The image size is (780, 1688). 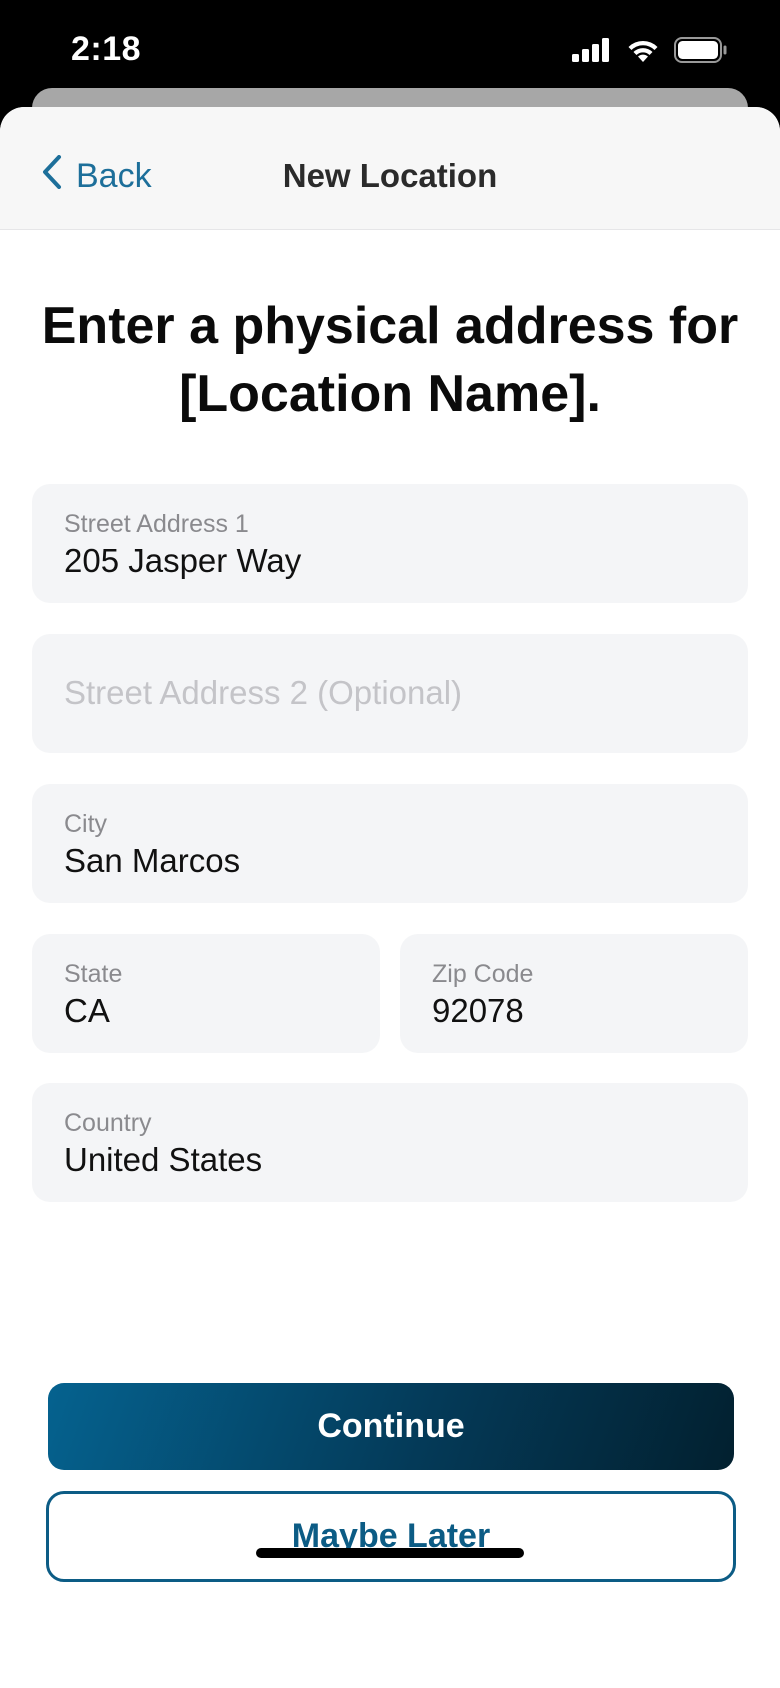 I want to click on page-title: New Location, so click(x=390, y=175).